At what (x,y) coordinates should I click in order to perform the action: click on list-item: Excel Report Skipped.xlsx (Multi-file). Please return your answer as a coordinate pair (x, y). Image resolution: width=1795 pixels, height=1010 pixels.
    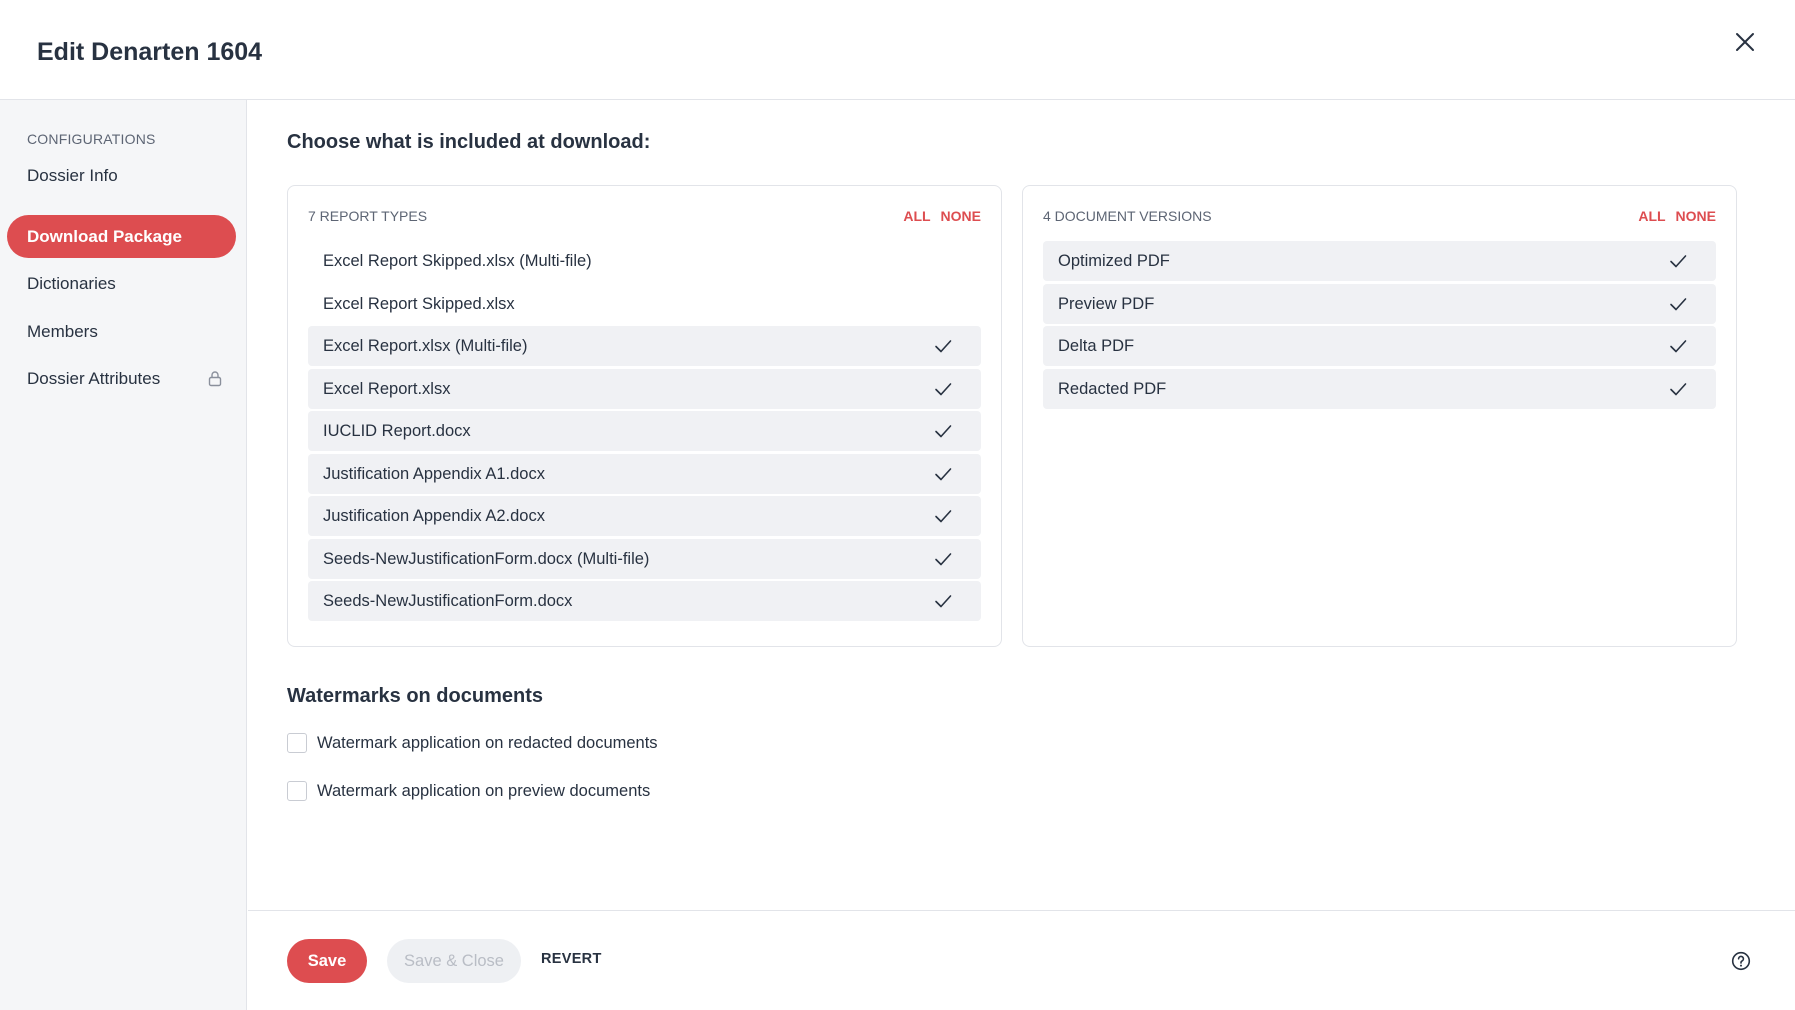
    Looking at the image, I should click on (644, 261).